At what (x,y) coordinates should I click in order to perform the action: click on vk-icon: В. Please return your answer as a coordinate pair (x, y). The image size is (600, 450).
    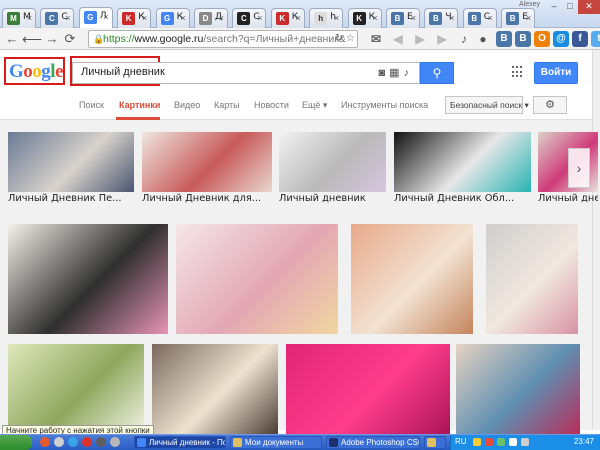
    Looking at the image, I should click on (504, 39).